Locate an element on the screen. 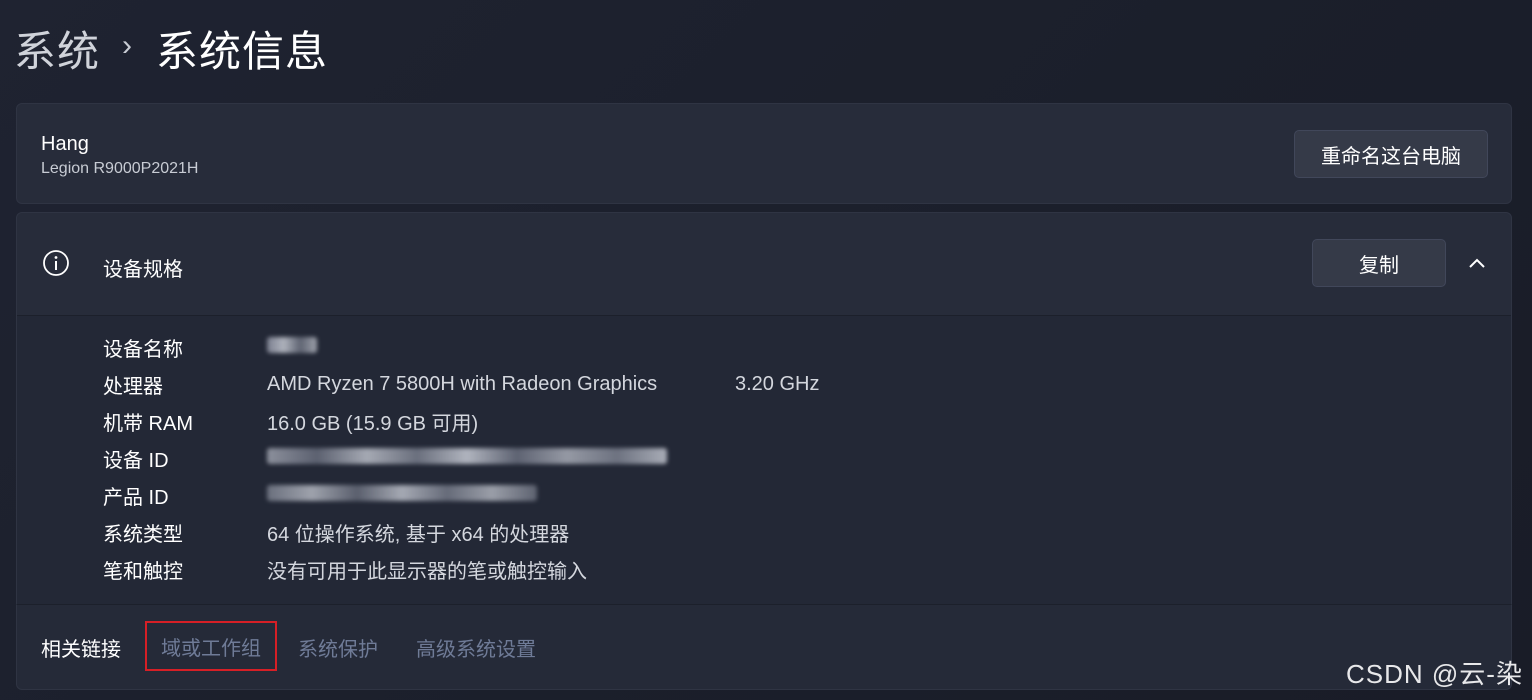 The width and height of the screenshot is (1532, 700). spec-value-speed: 3.20 GHz is located at coordinates (777, 383).